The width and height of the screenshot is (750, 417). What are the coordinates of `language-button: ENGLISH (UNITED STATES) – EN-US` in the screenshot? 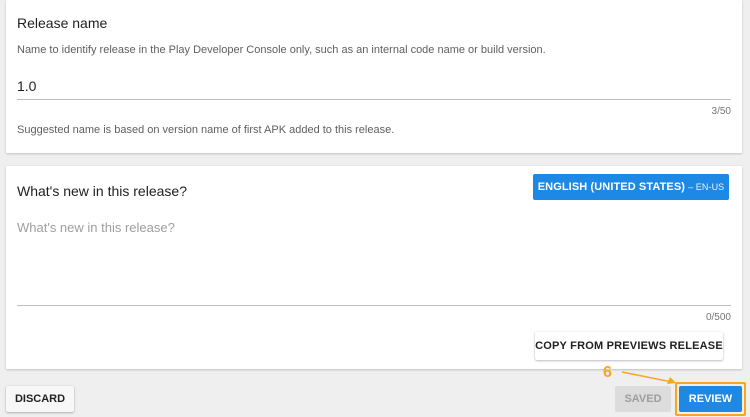 It's located at (631, 187).